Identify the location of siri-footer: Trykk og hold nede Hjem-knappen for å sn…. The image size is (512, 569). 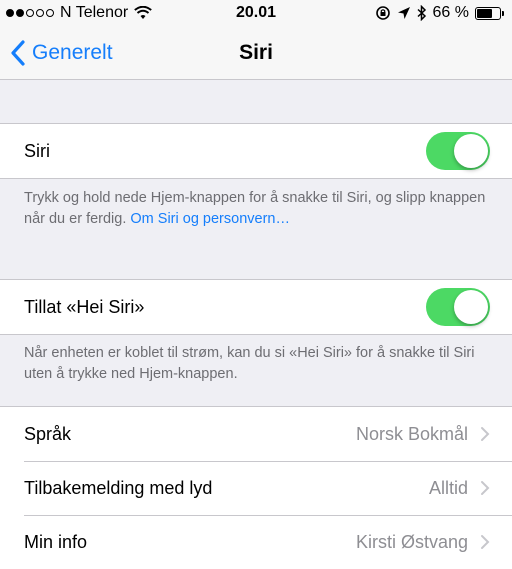
(256, 209).